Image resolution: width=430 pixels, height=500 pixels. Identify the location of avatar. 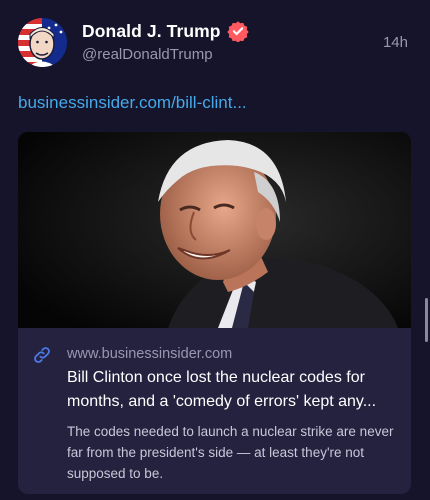
(42, 42).